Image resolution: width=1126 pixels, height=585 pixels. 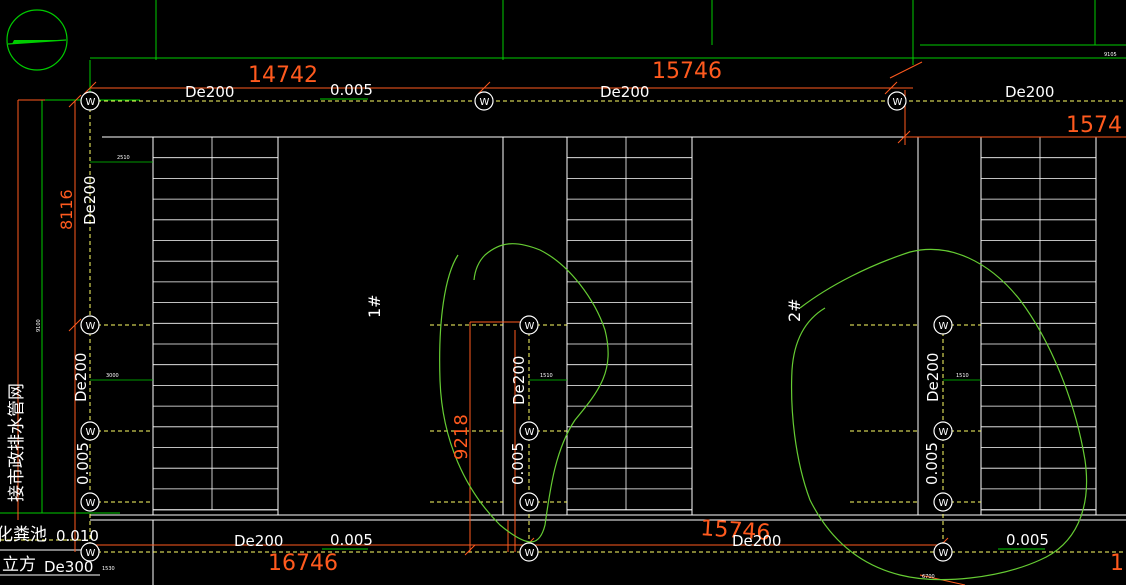 I want to click on side-note-cube: 立方, so click(x=19, y=565).